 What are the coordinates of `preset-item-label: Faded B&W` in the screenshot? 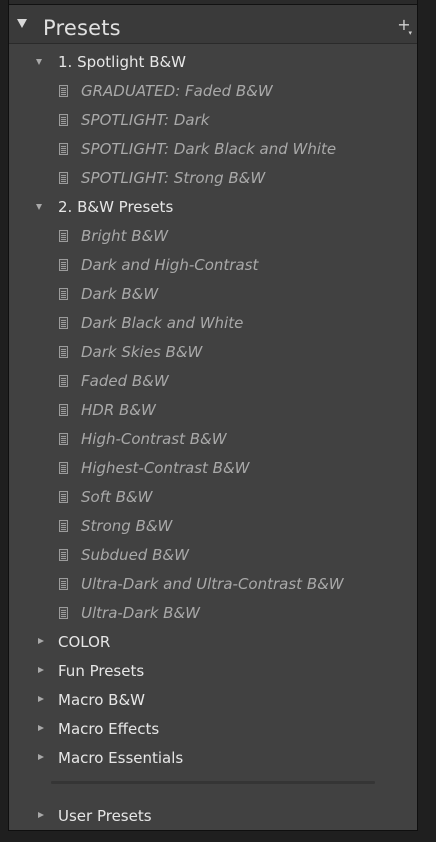 It's located at (125, 381).